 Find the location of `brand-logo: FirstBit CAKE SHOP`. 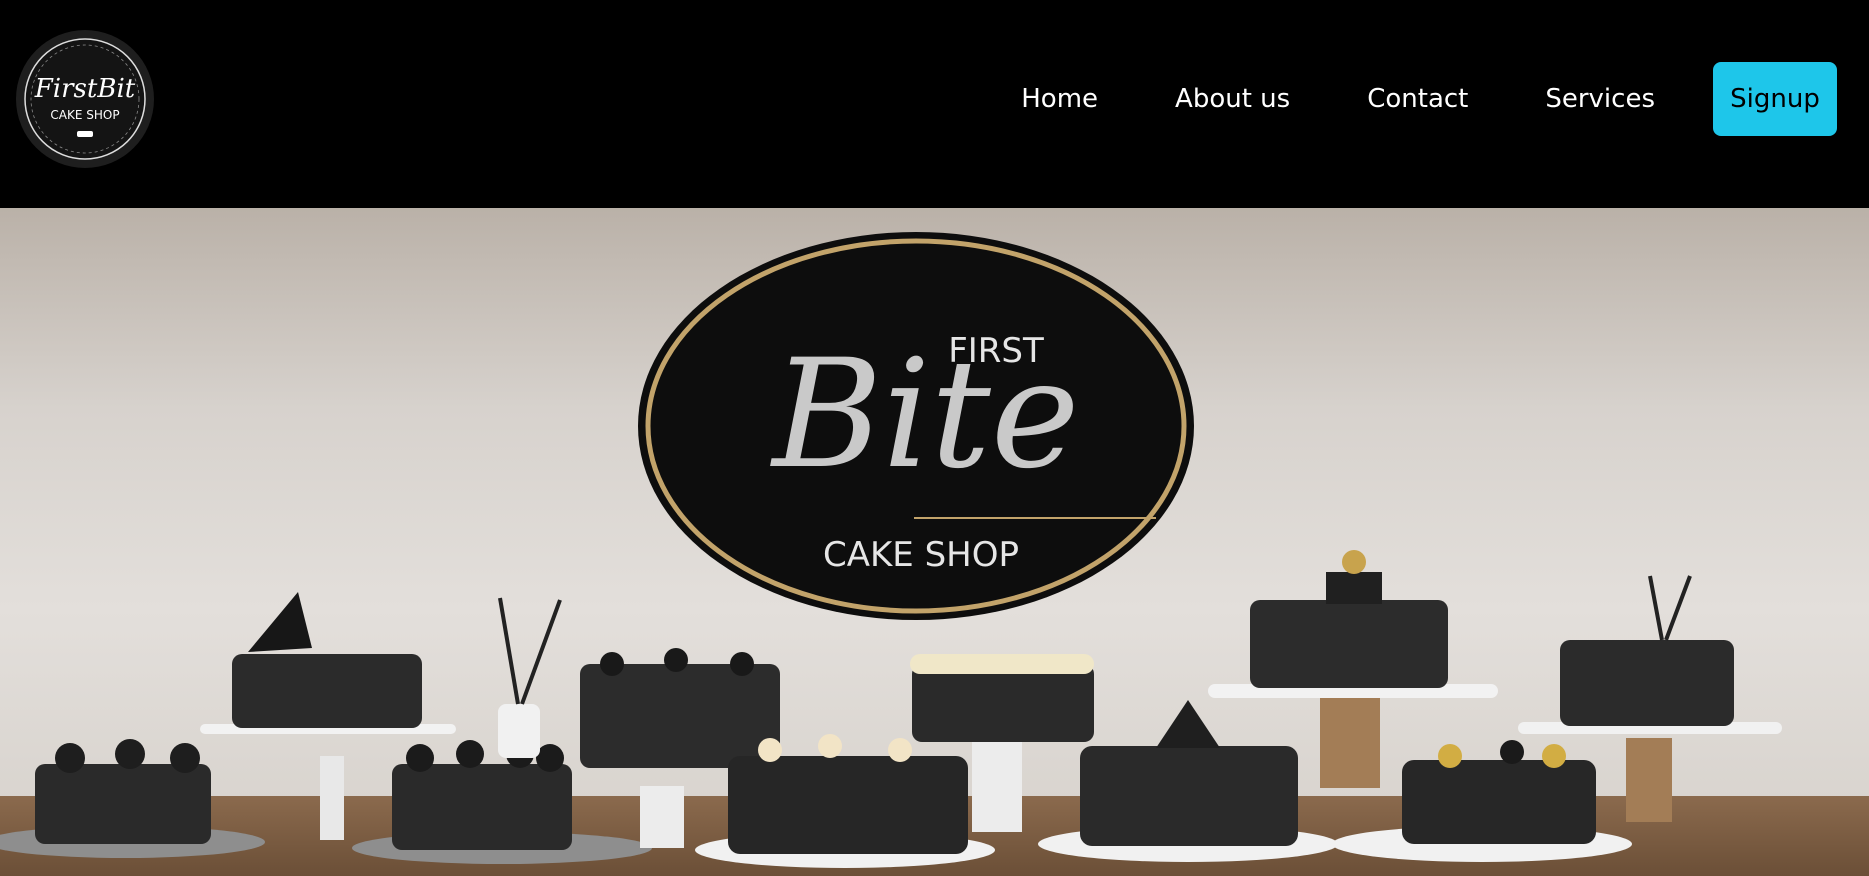

brand-logo: FirstBit CAKE SHOP is located at coordinates (85, 99).